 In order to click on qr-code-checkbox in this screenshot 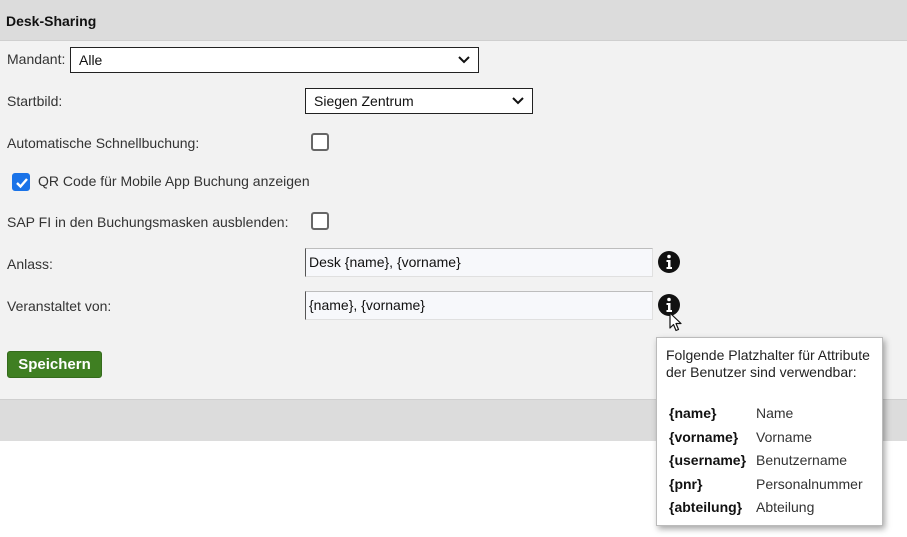, I will do `click(21, 182)`.